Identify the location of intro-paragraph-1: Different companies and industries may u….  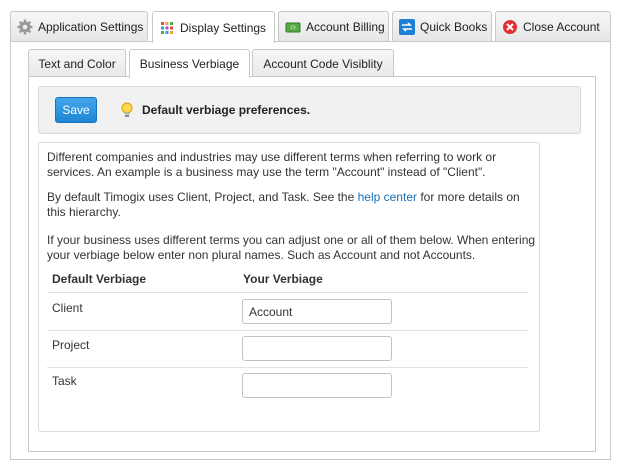
(272, 164).